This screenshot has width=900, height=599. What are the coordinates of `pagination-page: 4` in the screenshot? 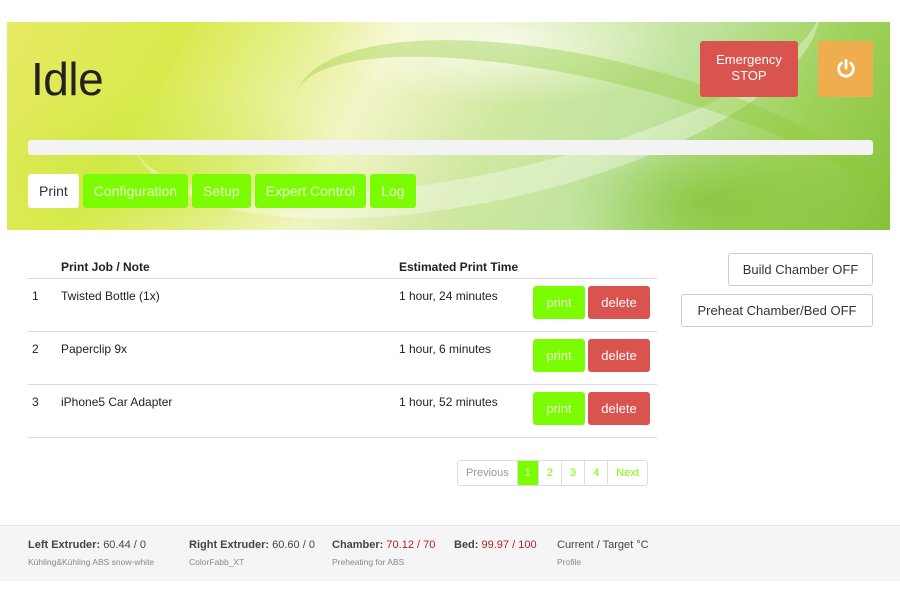 It's located at (597, 473).